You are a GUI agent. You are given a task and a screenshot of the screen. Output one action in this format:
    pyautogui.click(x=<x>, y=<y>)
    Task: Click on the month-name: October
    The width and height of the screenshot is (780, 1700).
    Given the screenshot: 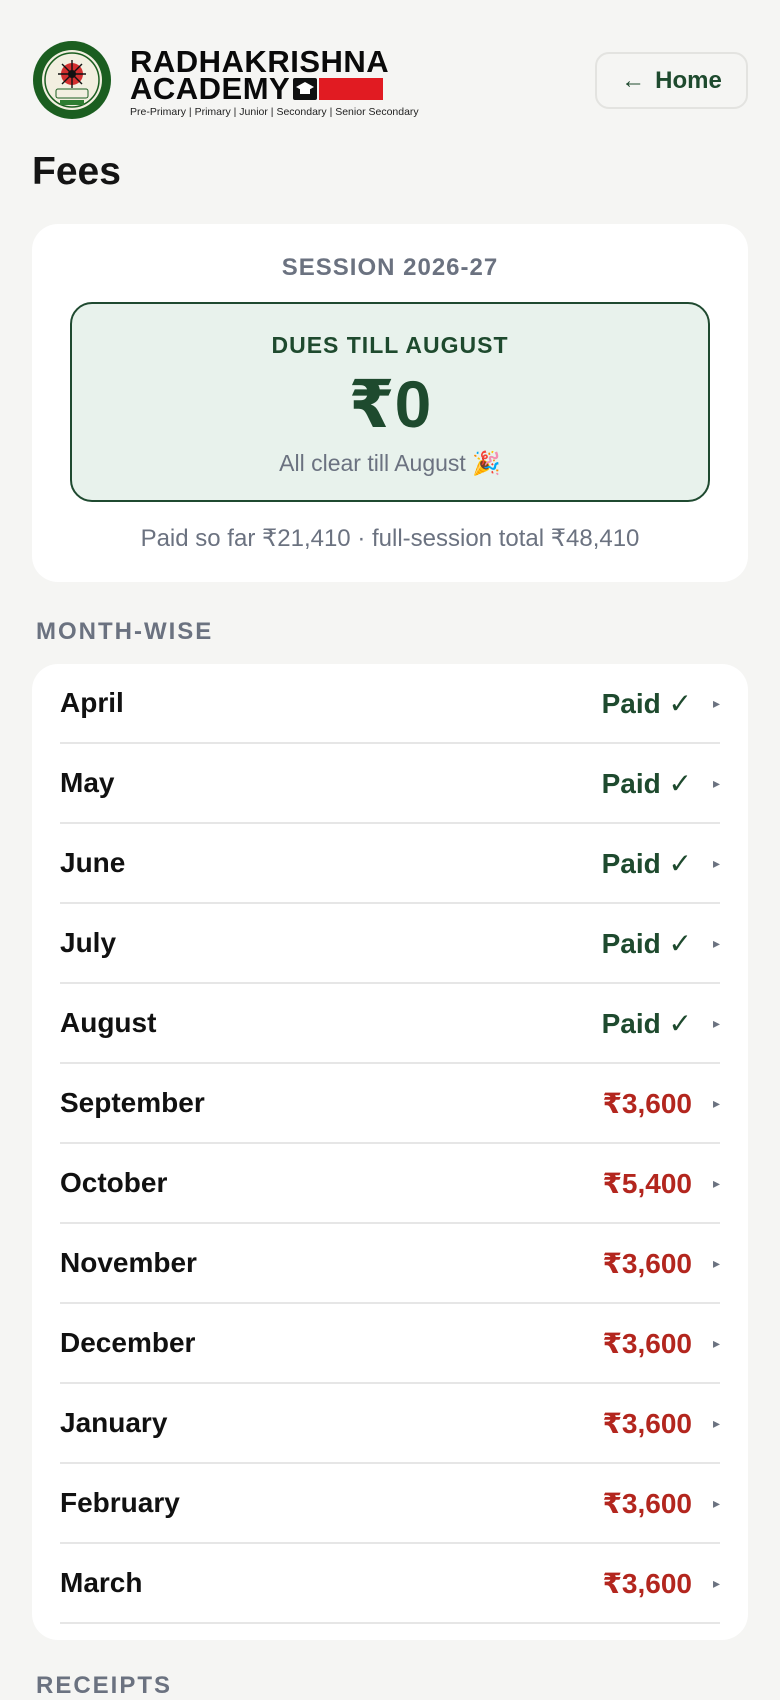 What is the action you would take?
    pyautogui.click(x=114, y=1182)
    